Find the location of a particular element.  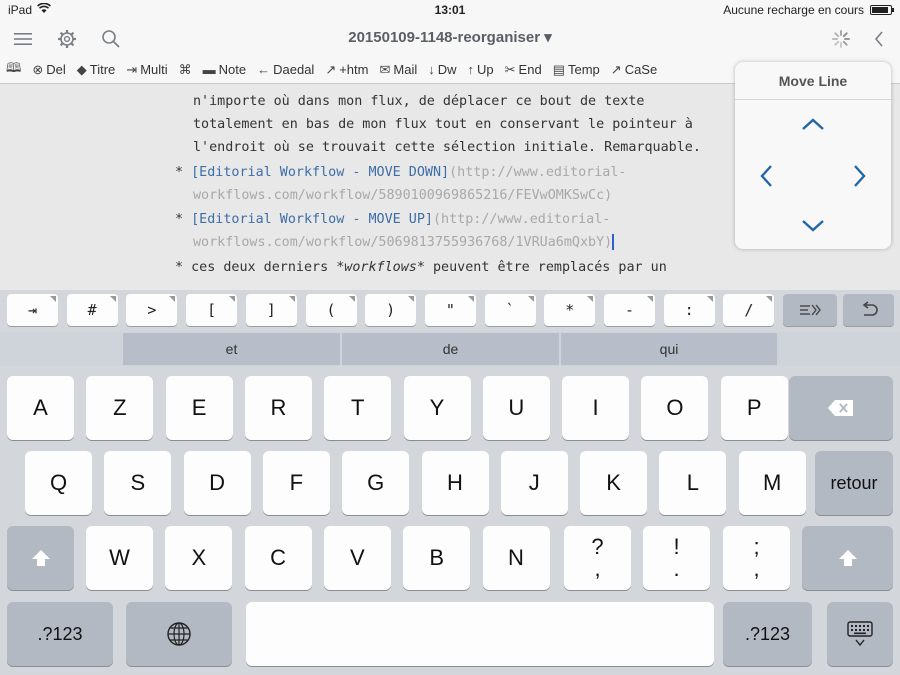

key-j: J is located at coordinates (534, 483).